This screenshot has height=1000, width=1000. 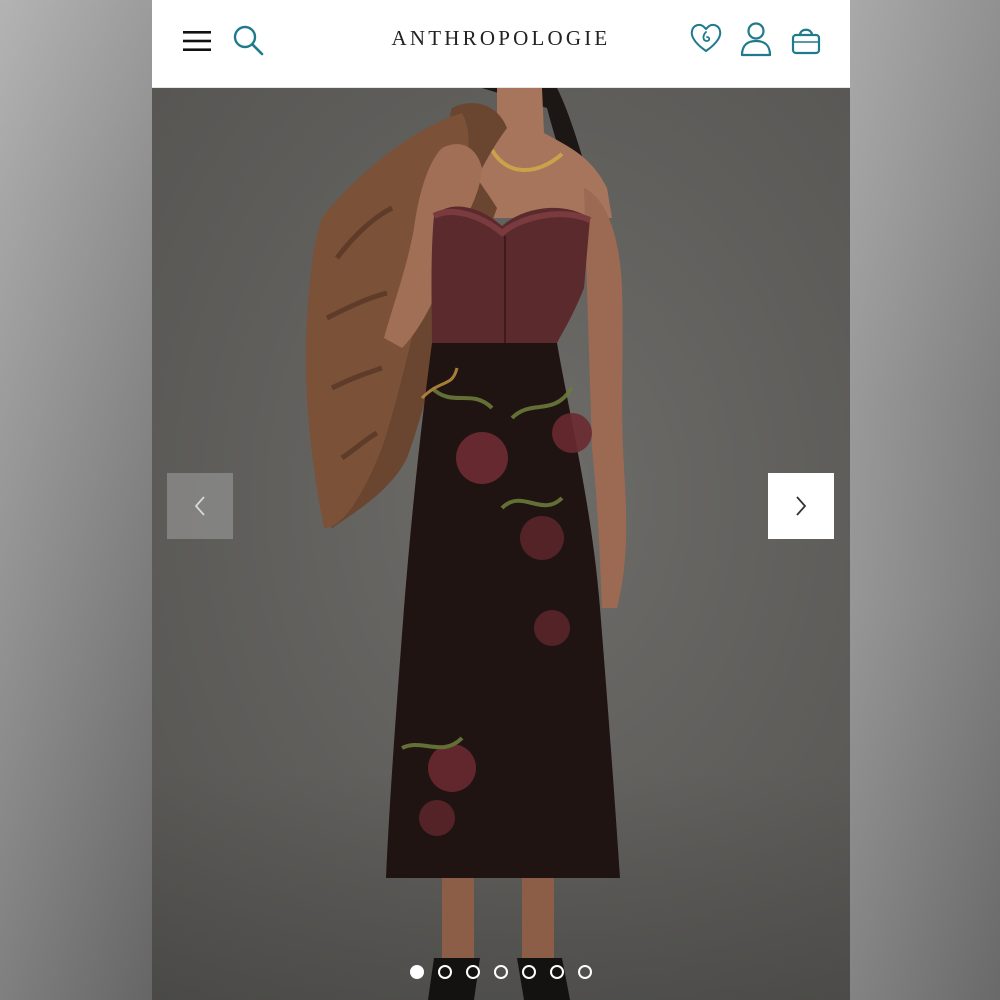 I want to click on wishlist-button, so click(x=706, y=38).